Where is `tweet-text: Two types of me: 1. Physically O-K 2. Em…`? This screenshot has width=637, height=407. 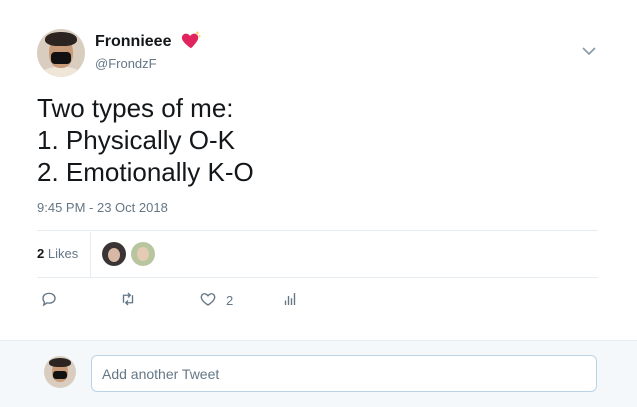 tweet-text: Two types of me: 1. Physically O-K 2. Em… is located at coordinates (145, 140).